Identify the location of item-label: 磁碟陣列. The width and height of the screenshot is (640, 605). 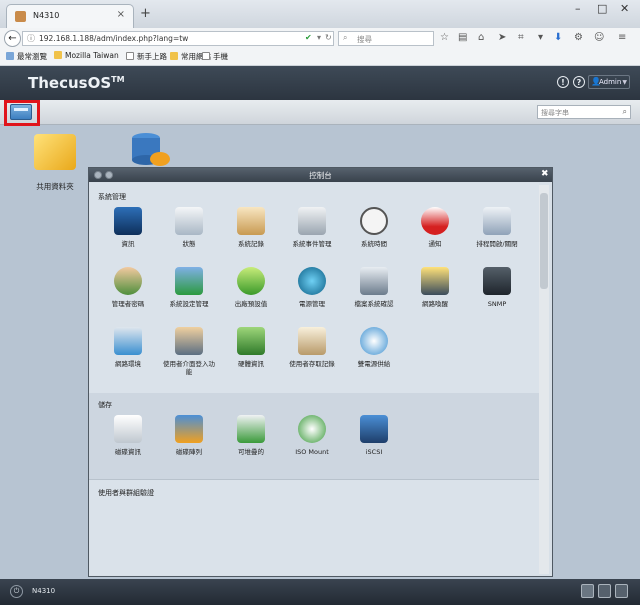
(189, 452).